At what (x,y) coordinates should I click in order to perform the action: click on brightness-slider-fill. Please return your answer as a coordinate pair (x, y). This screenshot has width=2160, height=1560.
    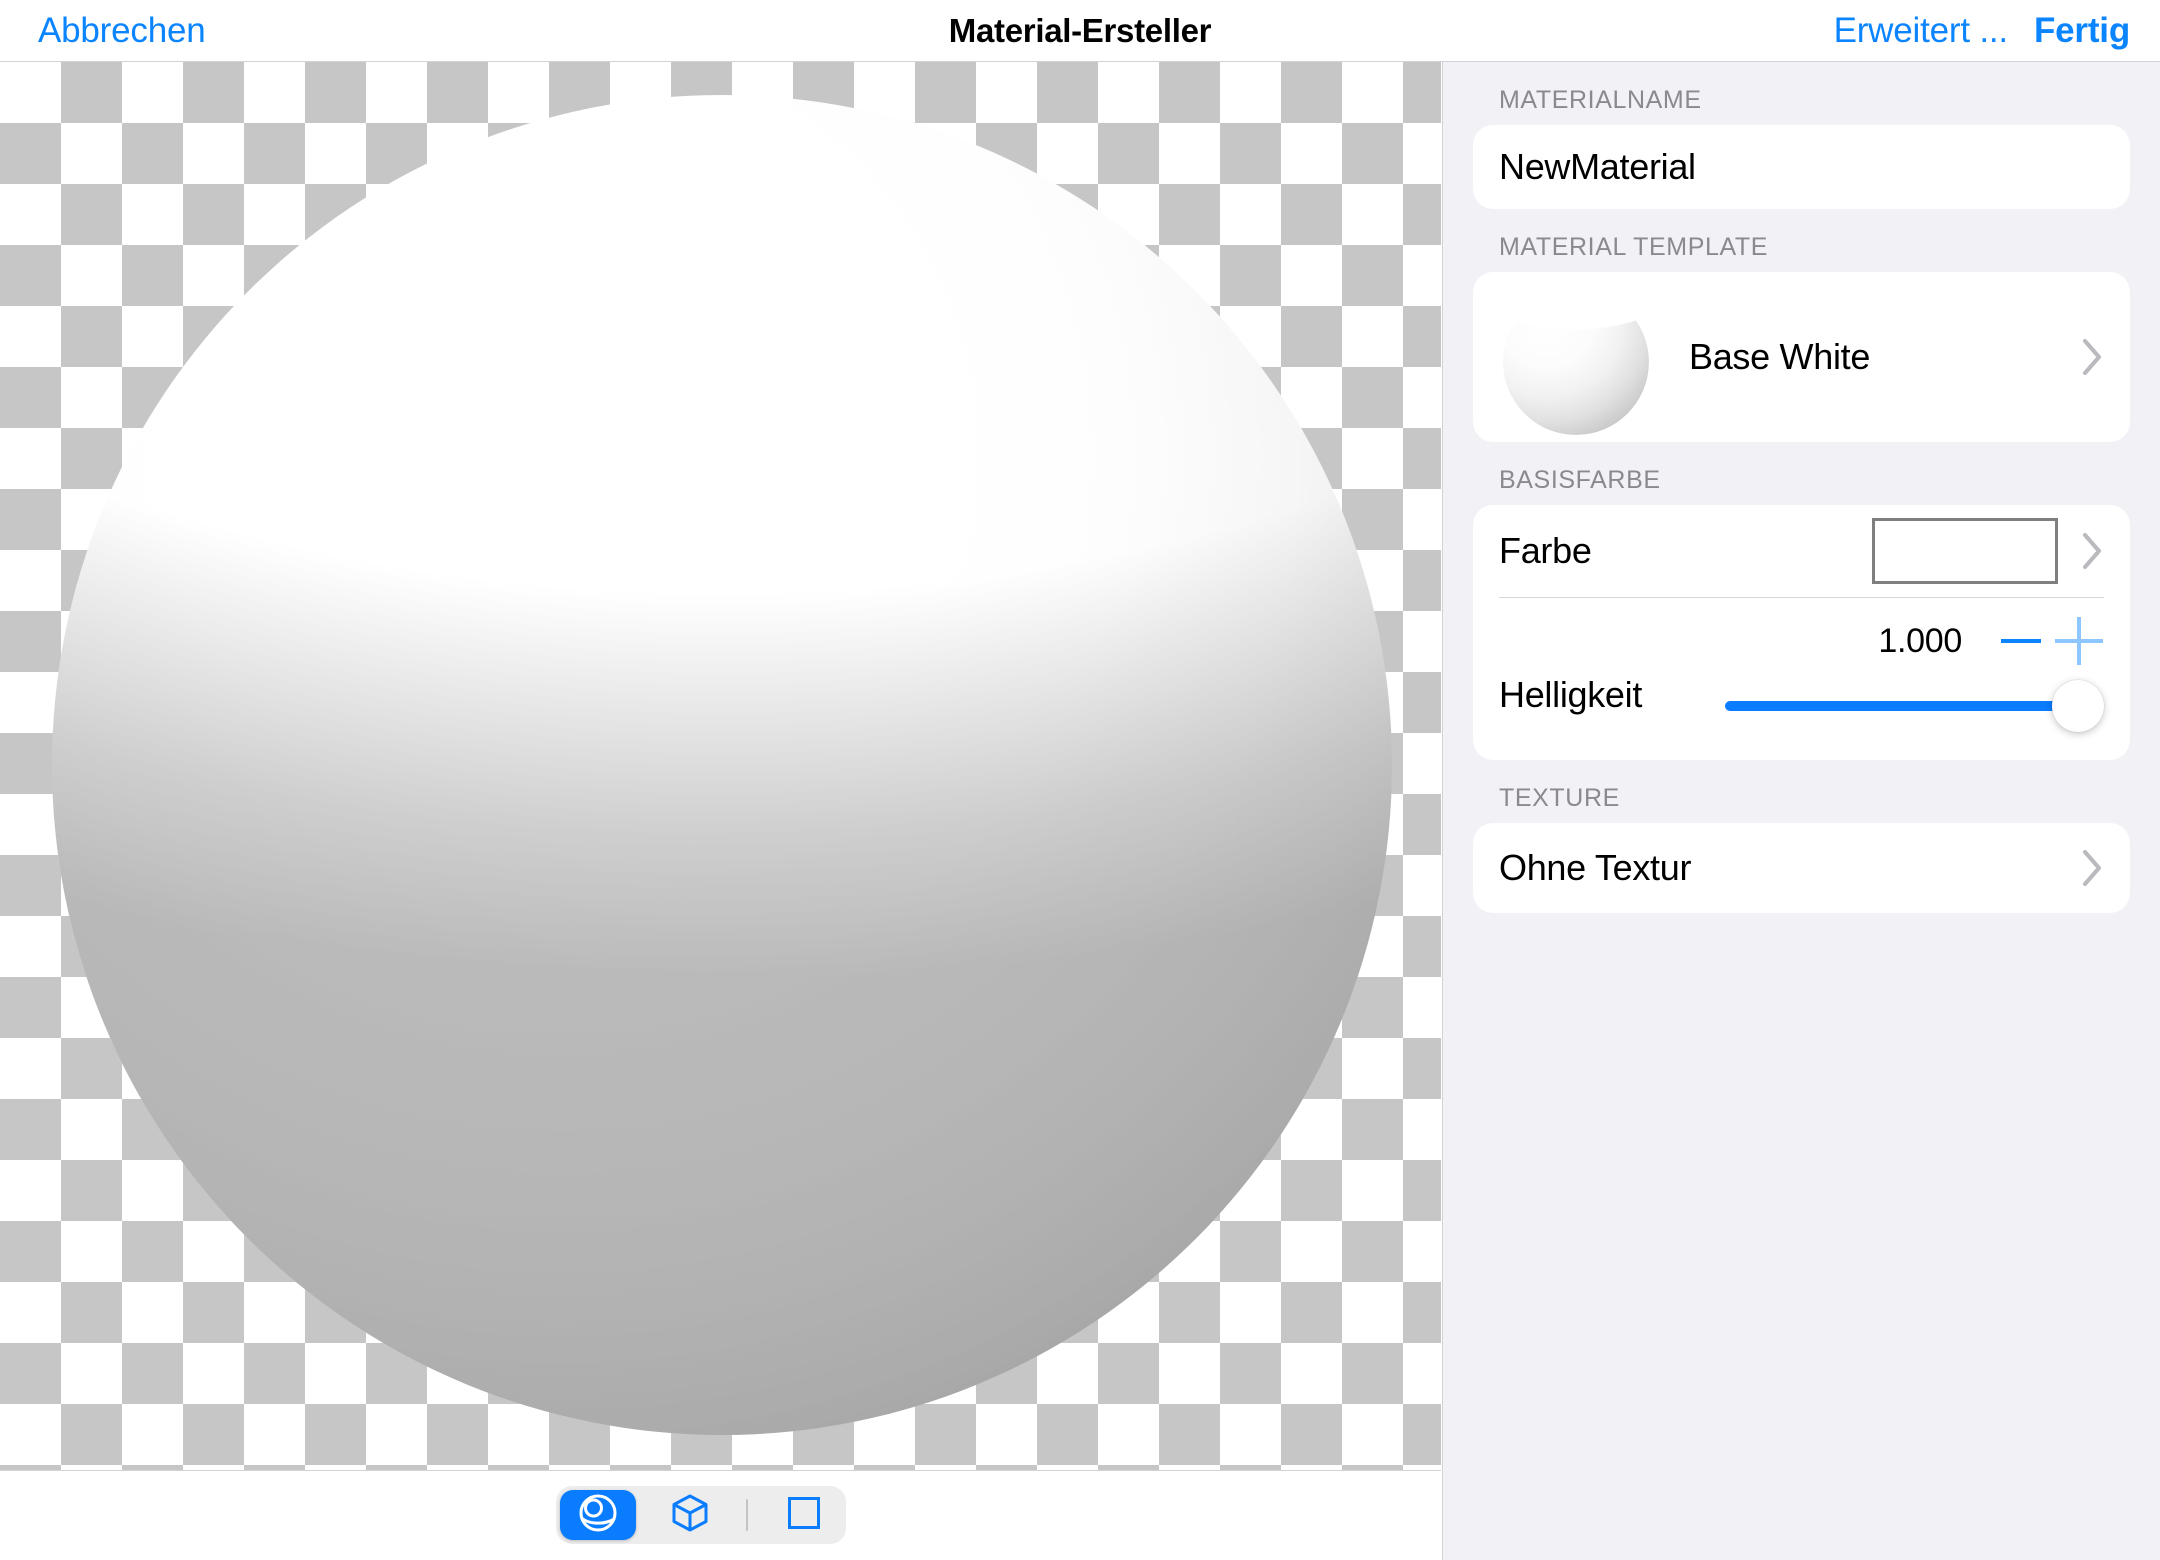
    Looking at the image, I should click on (1899, 706).